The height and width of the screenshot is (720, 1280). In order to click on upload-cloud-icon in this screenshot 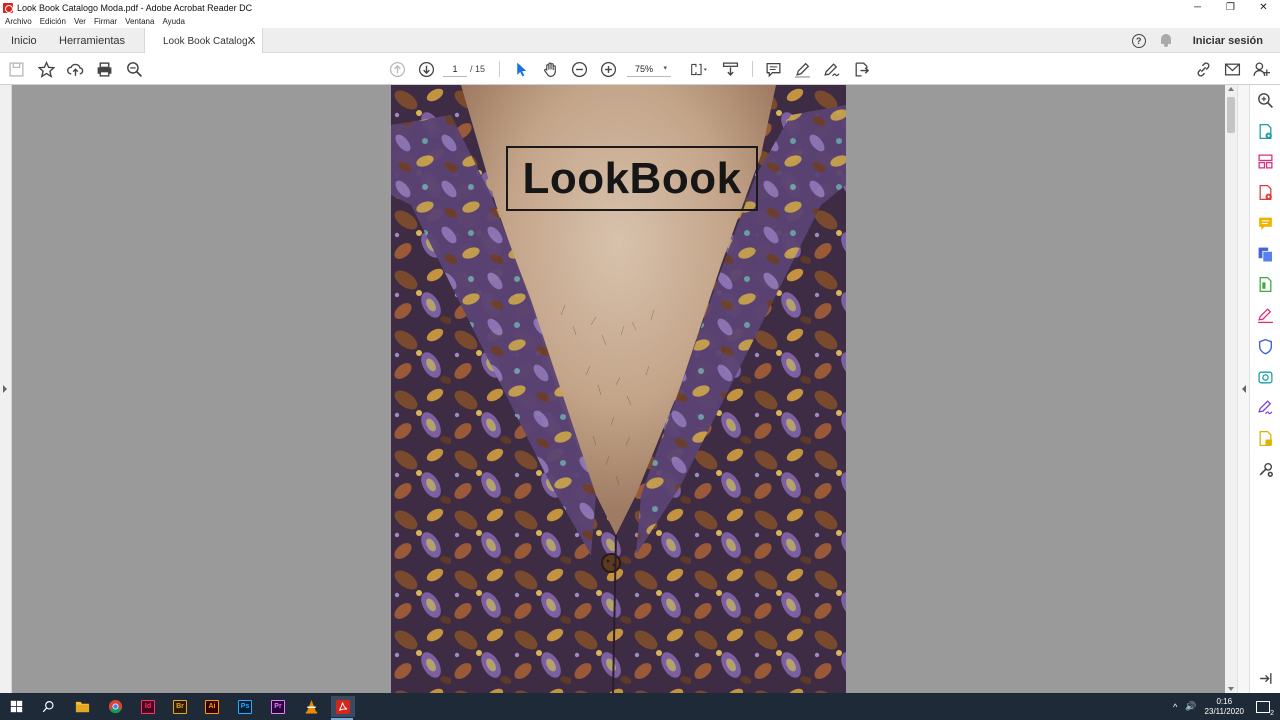, I will do `click(75, 69)`.